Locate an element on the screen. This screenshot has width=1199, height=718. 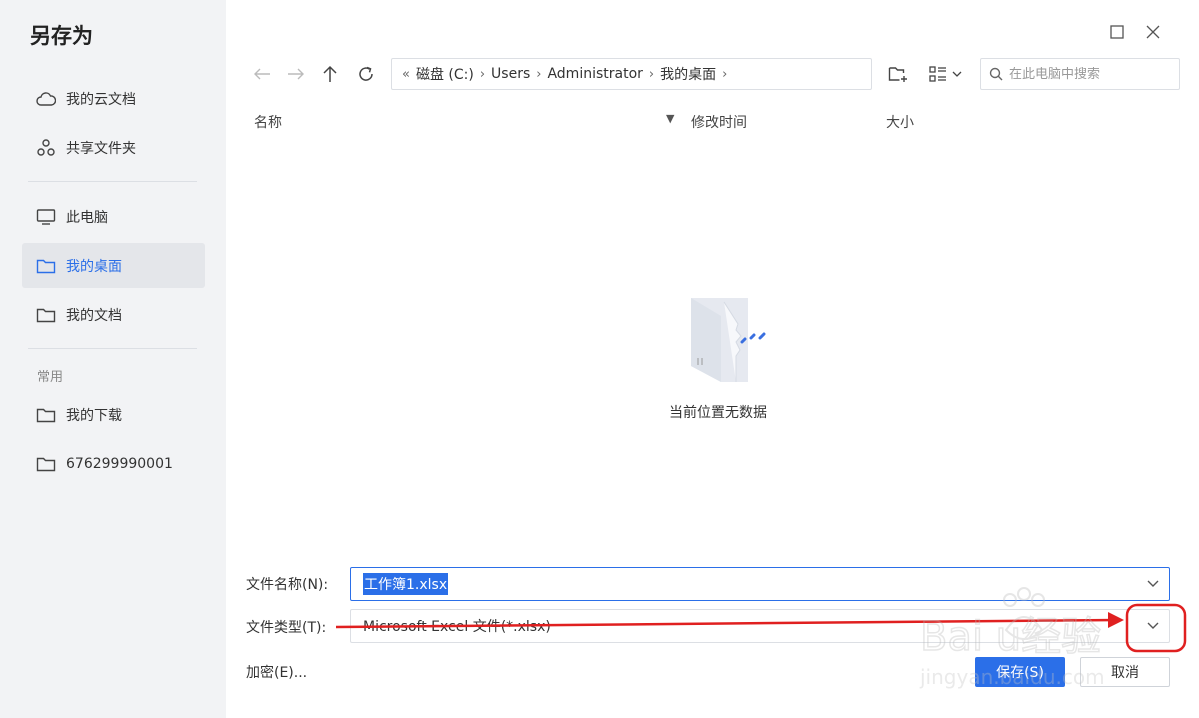
sort-down-icon: ▼ is located at coordinates (670, 118).